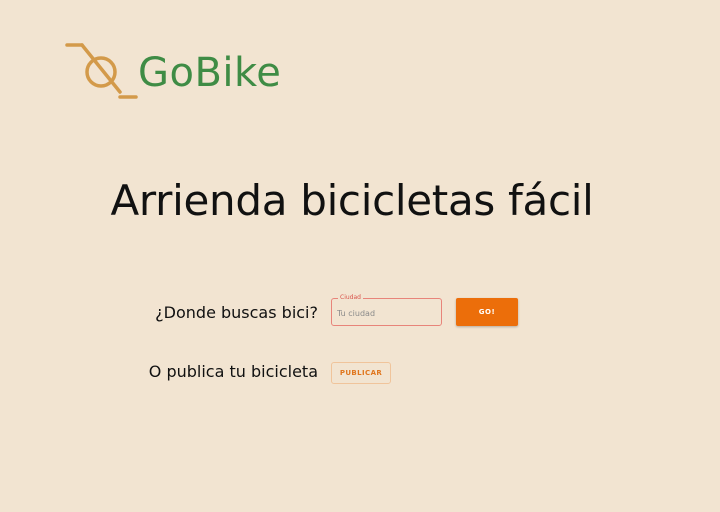 The width and height of the screenshot is (720, 512). Describe the element at coordinates (236, 312) in the screenshot. I see `search-prompt: ¿Donde buscas bici?` at that location.